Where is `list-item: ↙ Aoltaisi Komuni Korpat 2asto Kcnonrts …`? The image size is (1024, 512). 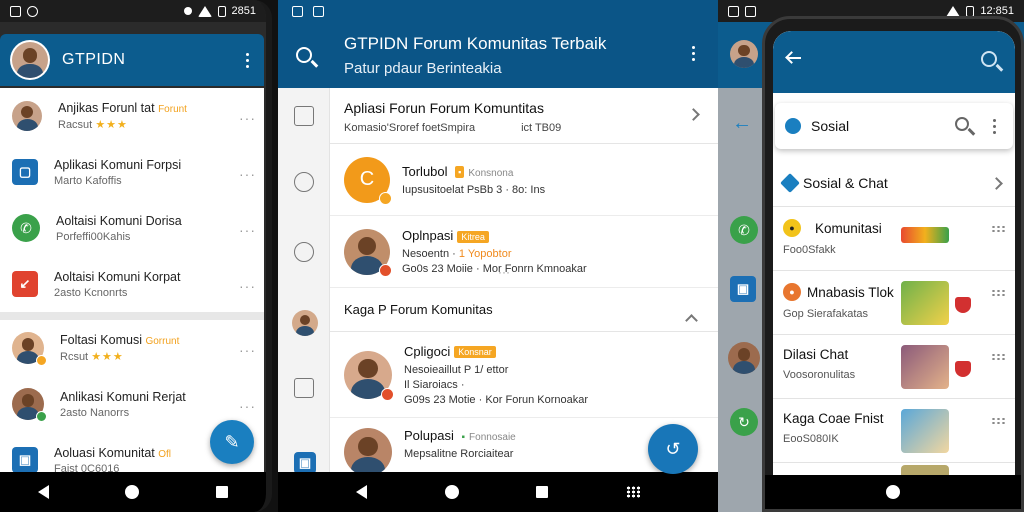
list-item: ↙ Aoltaisi Komuni Korpat 2asto Kcnonrts … is located at coordinates (132, 284).